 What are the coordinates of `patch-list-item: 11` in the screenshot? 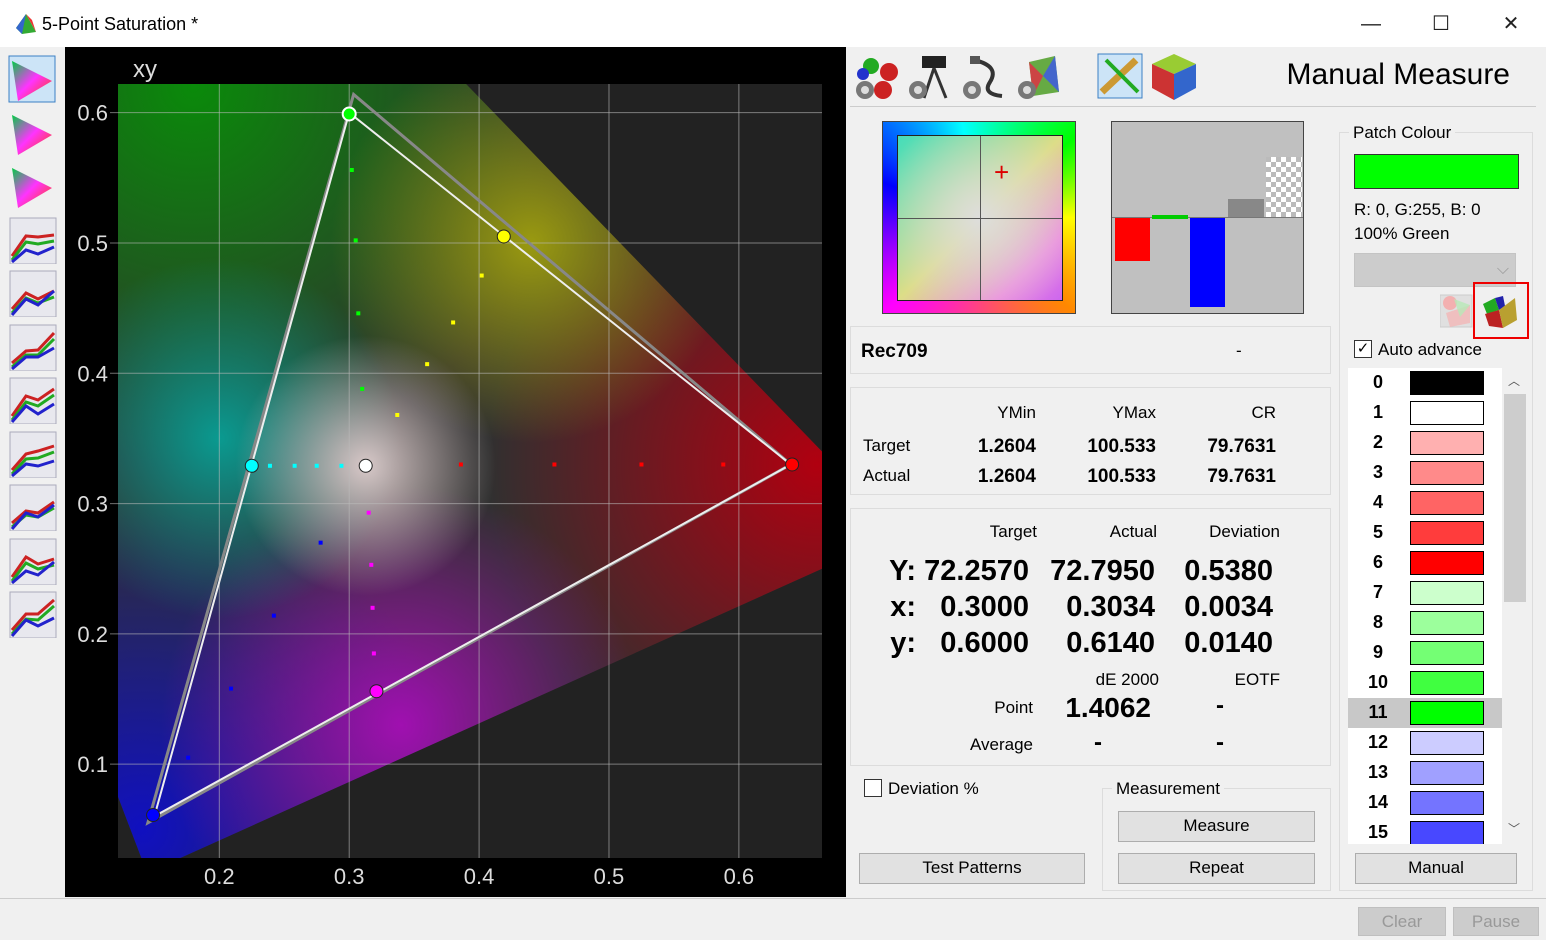 It's located at (1425, 713).